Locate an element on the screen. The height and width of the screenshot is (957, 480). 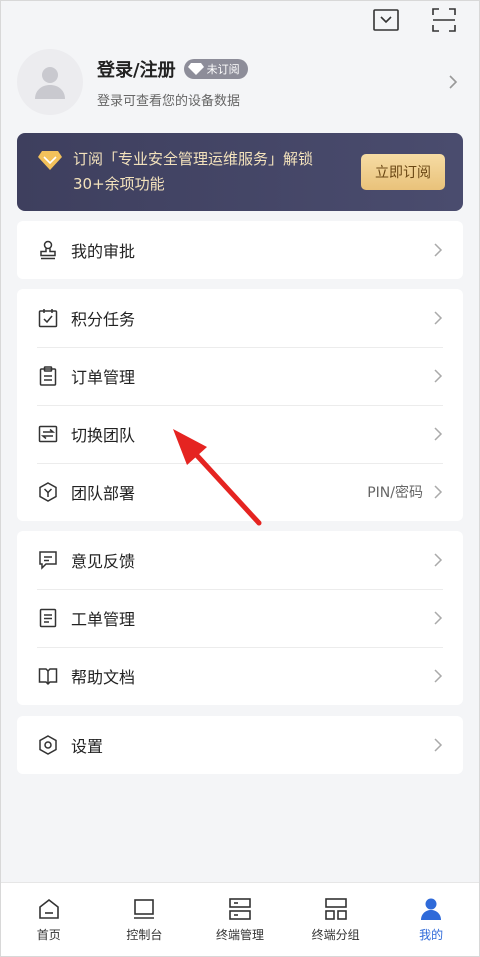
menu-label: 设置 is located at coordinates (87, 746).